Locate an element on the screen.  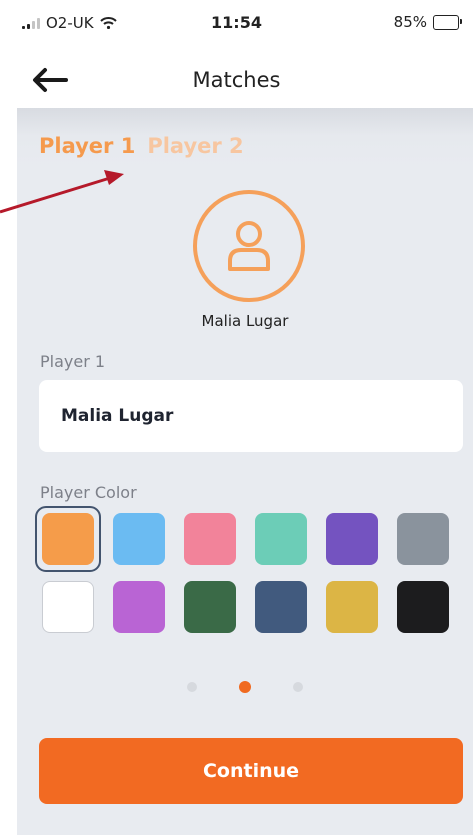
nav-header: Matches is located at coordinates (236, 80).